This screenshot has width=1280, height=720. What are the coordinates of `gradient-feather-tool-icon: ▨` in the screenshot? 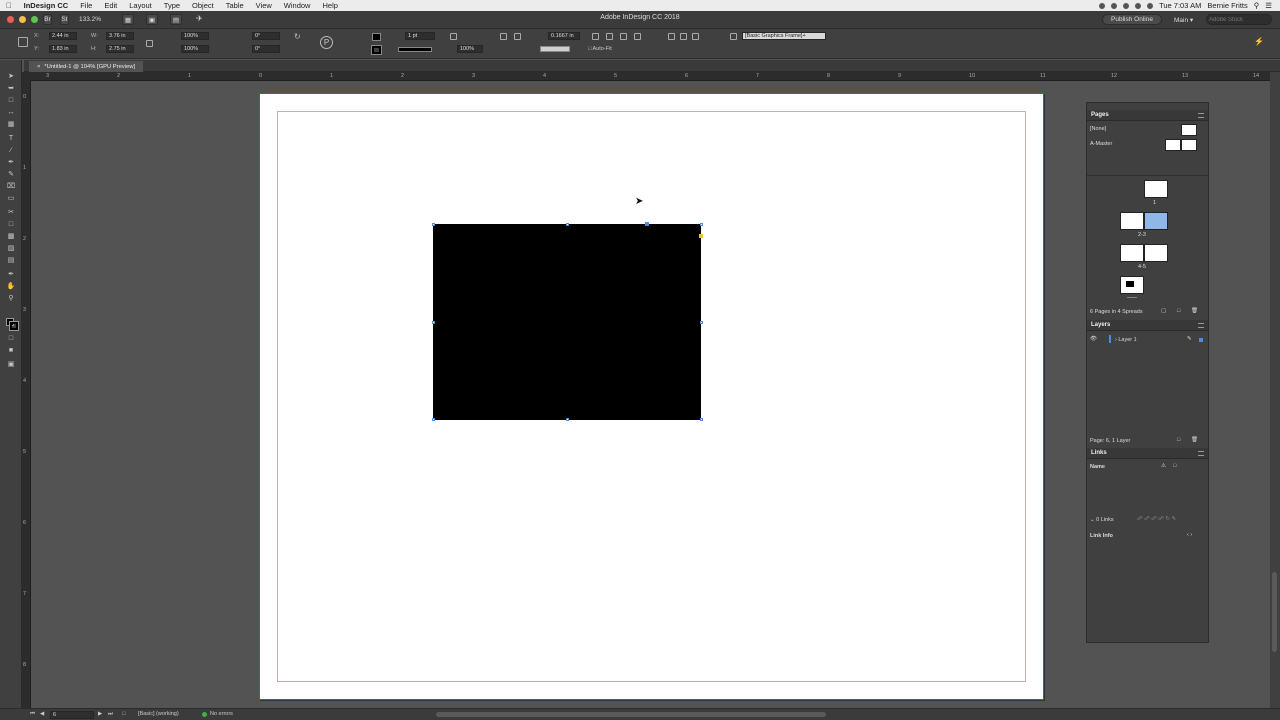 It's located at (11, 248).